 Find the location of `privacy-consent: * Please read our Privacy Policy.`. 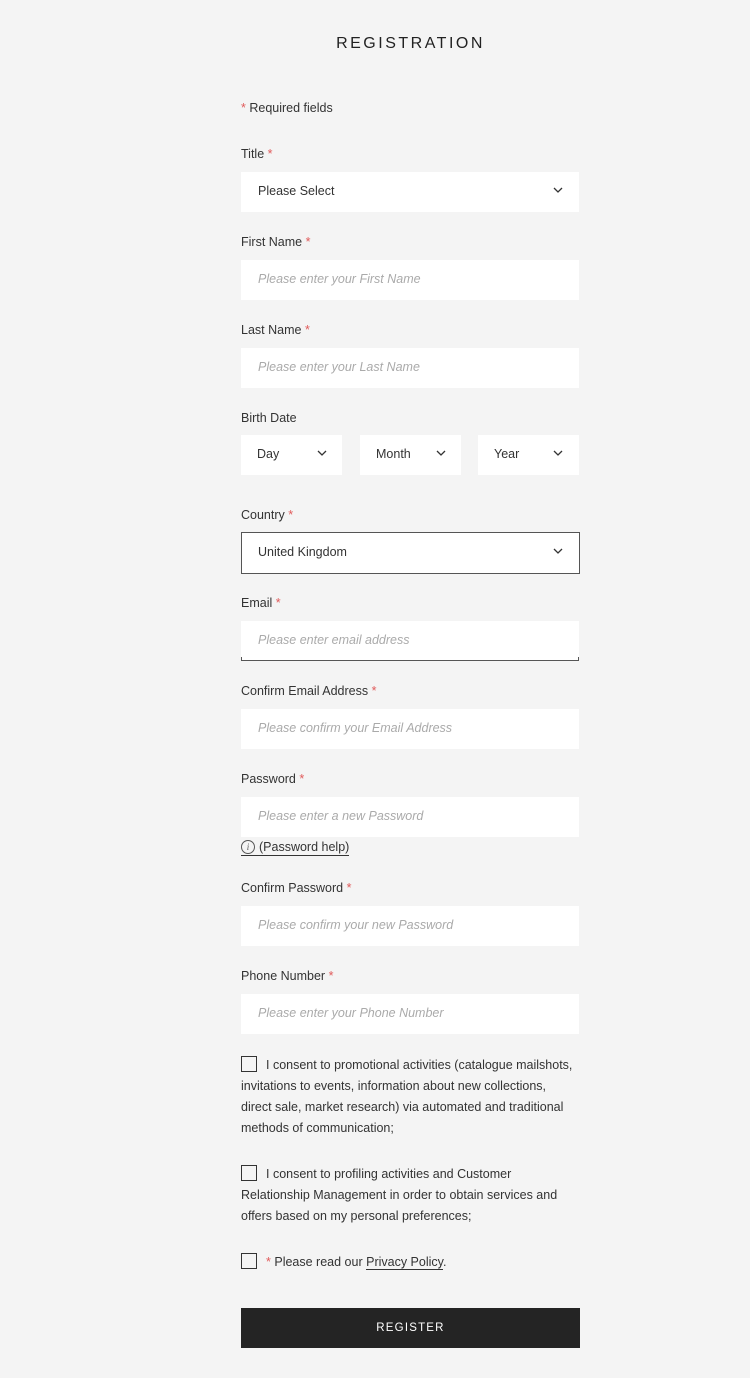

privacy-consent: * Please read our Privacy Policy. is located at coordinates (410, 1262).